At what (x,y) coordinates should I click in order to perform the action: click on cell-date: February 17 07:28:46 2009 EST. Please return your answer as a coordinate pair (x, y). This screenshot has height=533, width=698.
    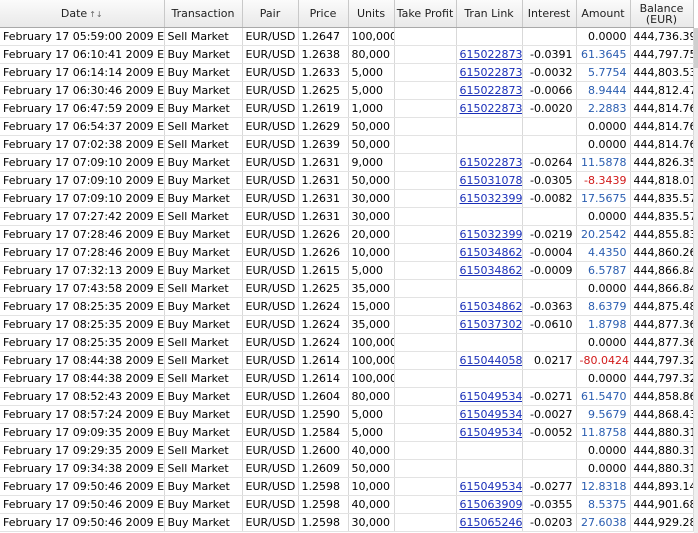
    Looking at the image, I should click on (82, 234).